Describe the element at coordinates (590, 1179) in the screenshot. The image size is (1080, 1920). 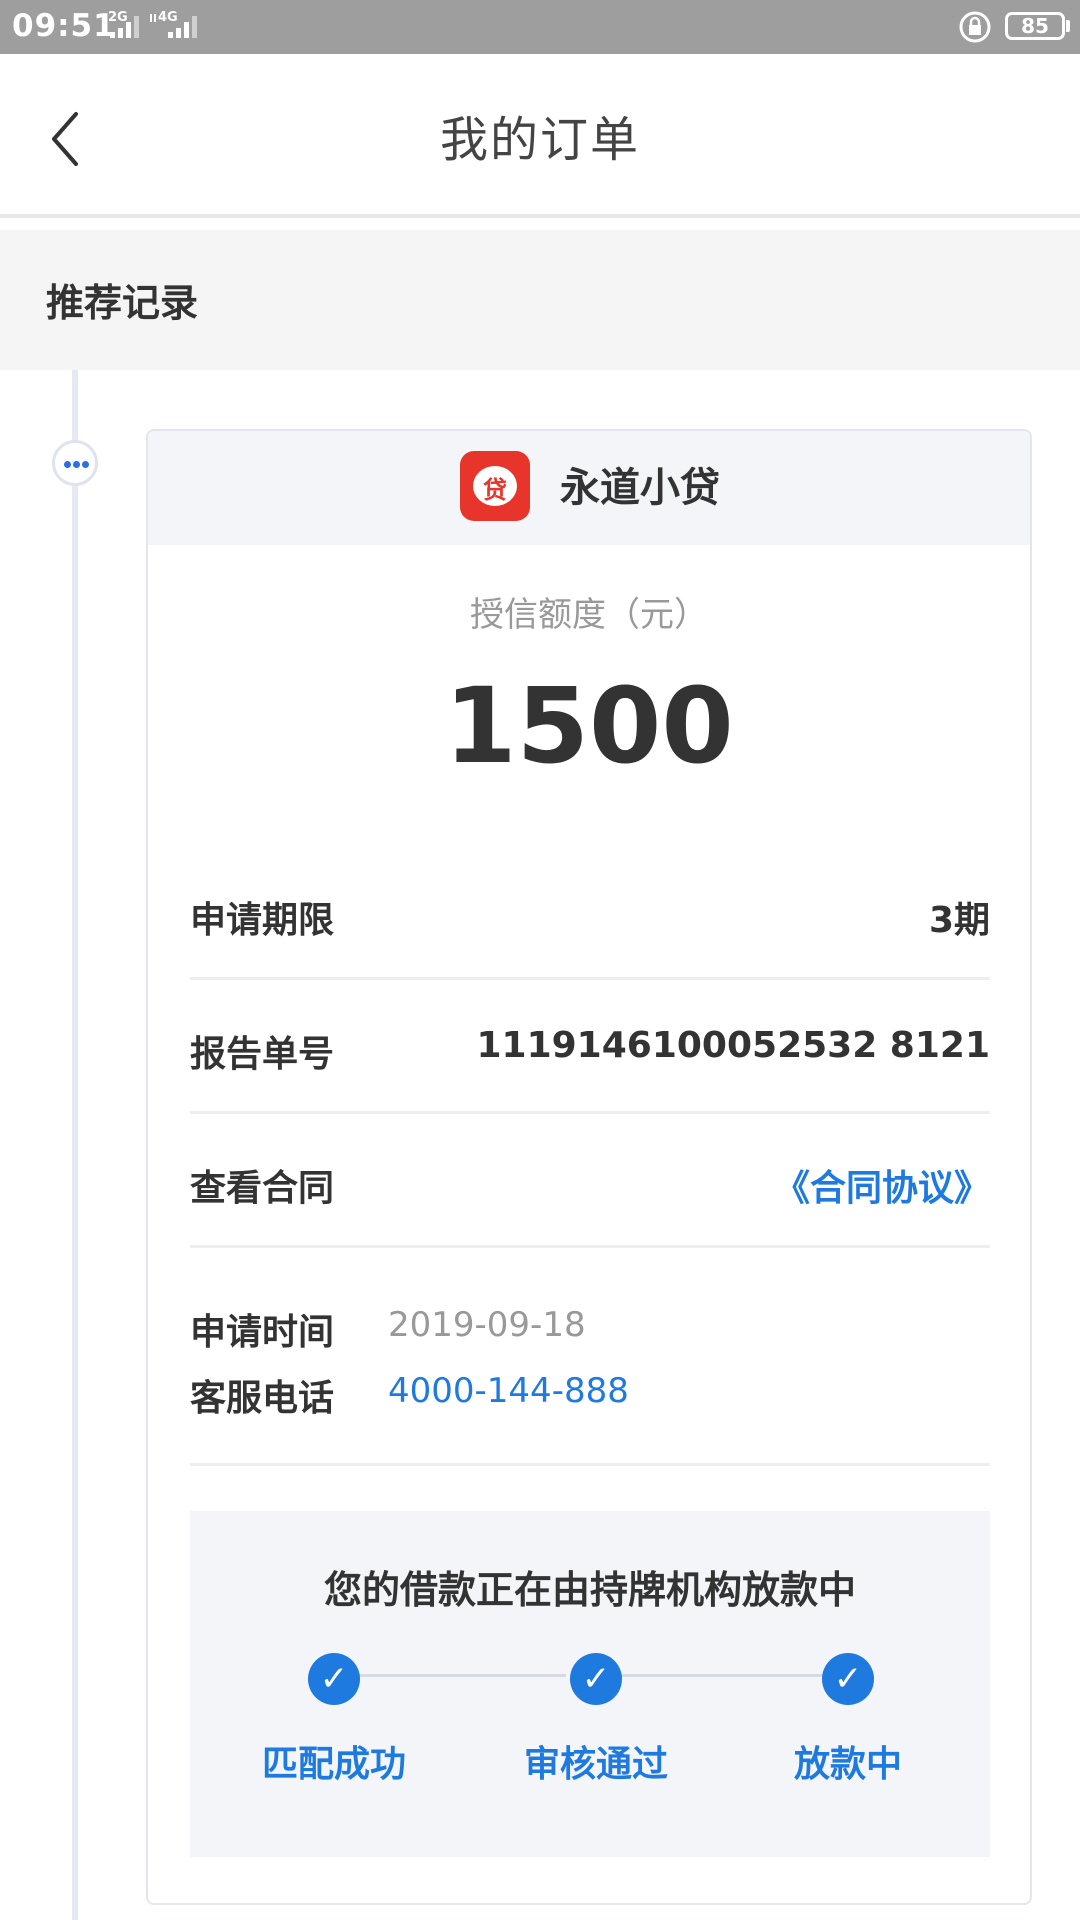
I see `row-contract: 查看合同 《合同协议》` at that location.